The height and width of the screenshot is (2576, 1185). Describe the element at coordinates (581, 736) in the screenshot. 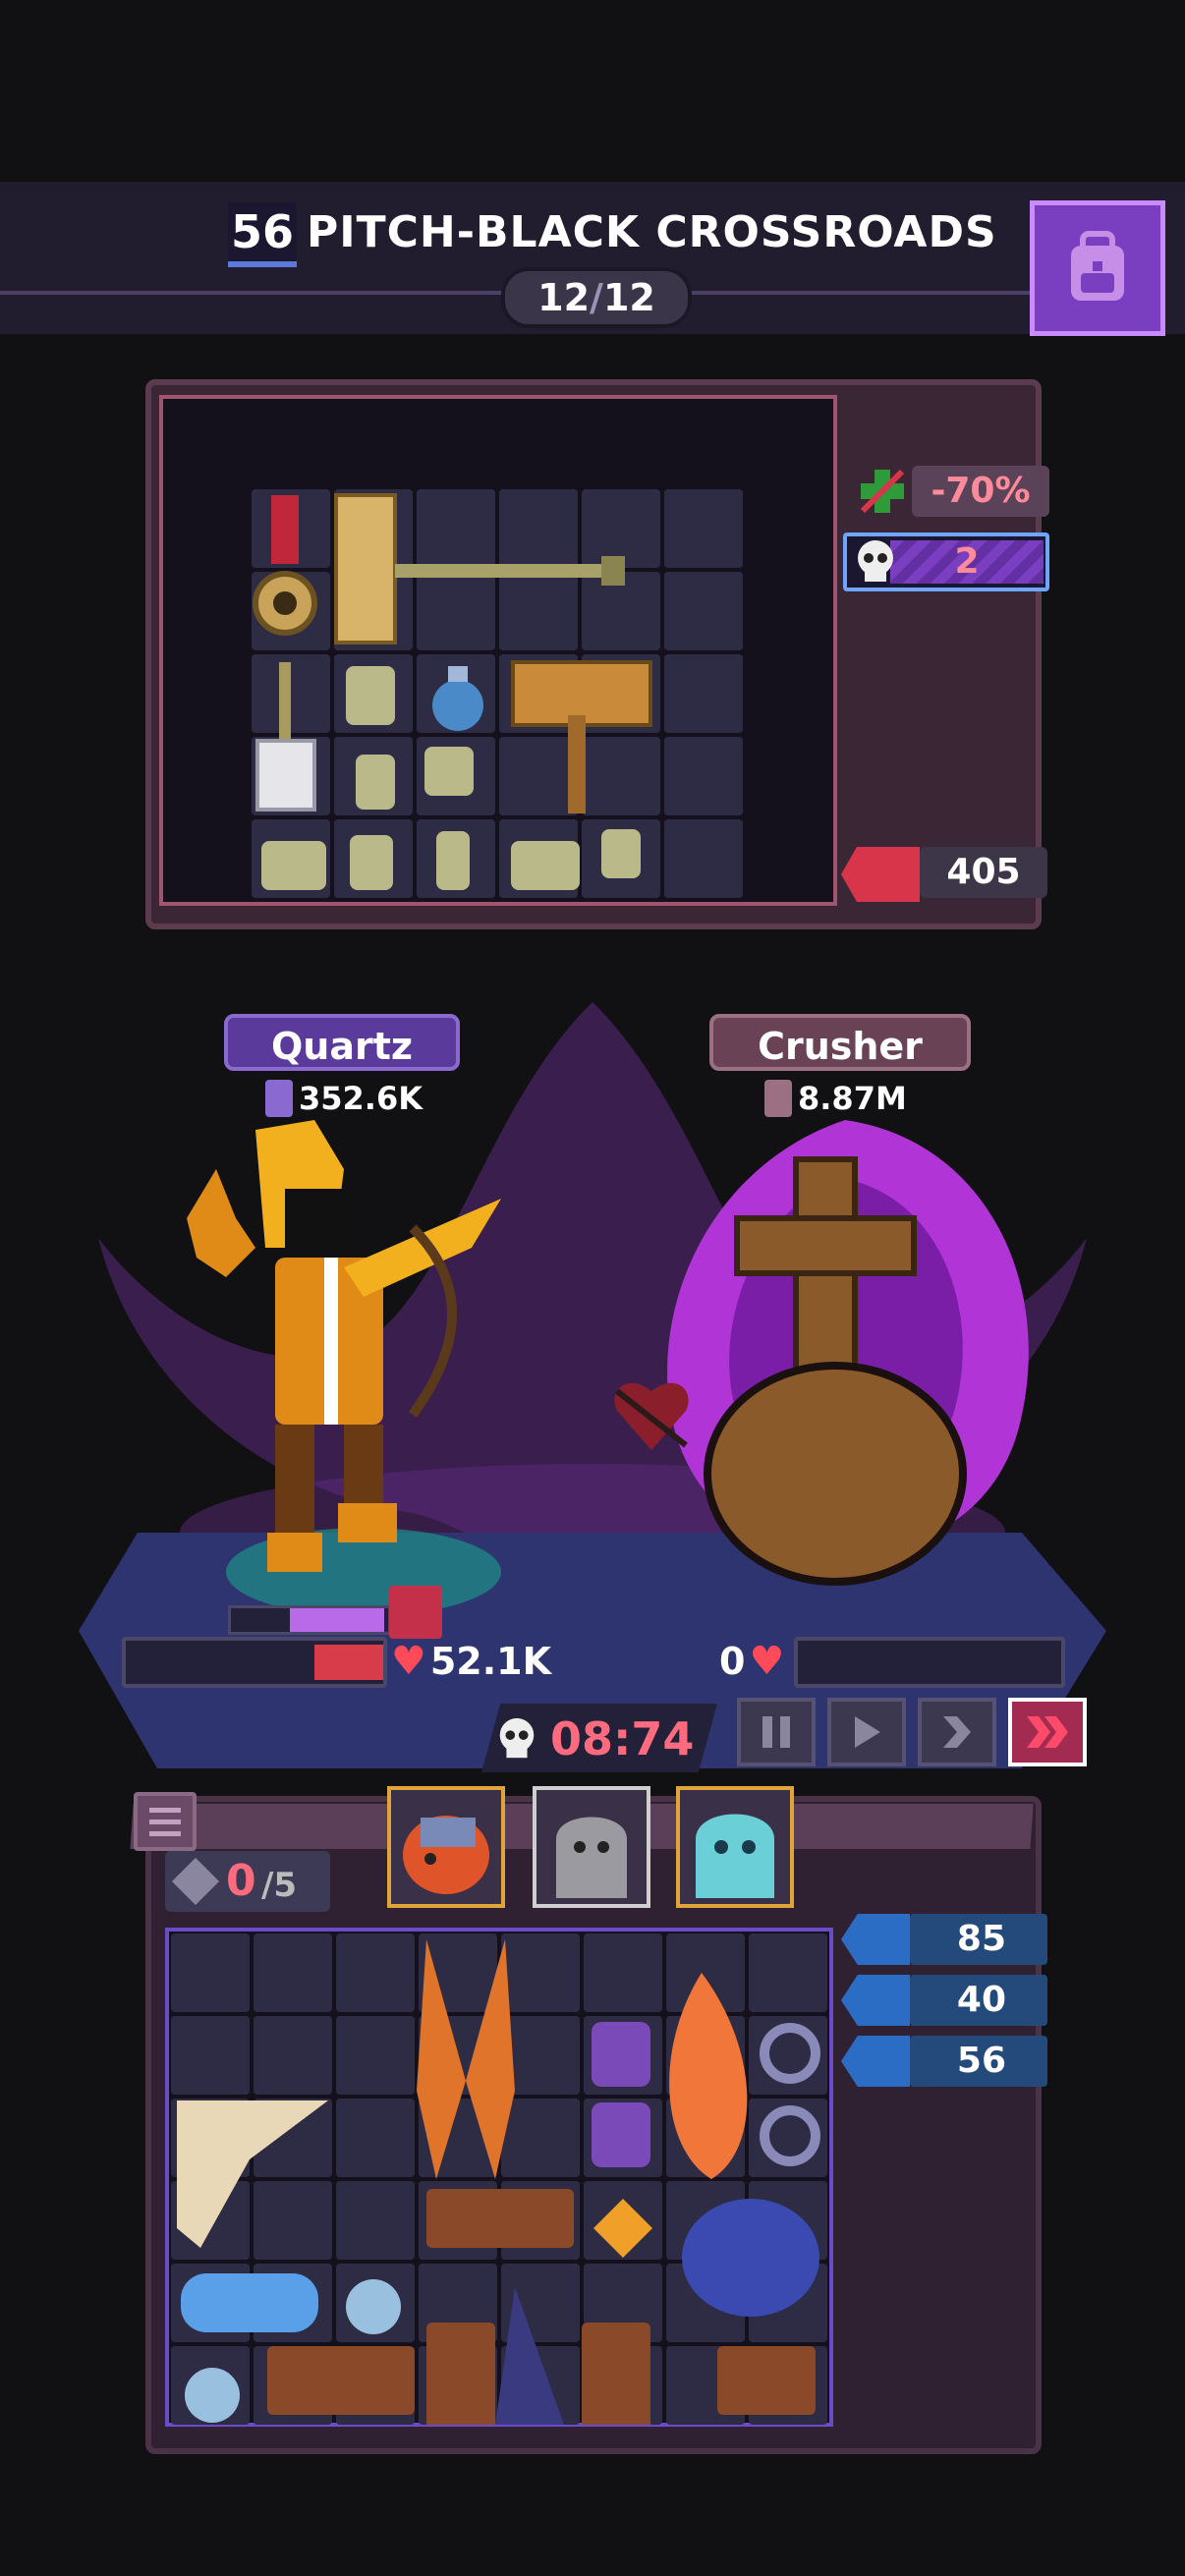

I see `axe-icon` at that location.